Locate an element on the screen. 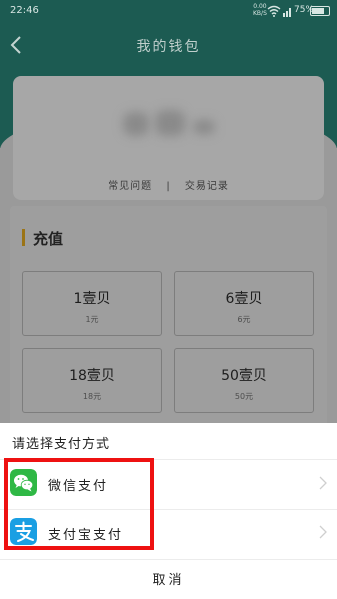 This screenshot has width=337, height=599. status-time: 22:46 is located at coordinates (24, 10).